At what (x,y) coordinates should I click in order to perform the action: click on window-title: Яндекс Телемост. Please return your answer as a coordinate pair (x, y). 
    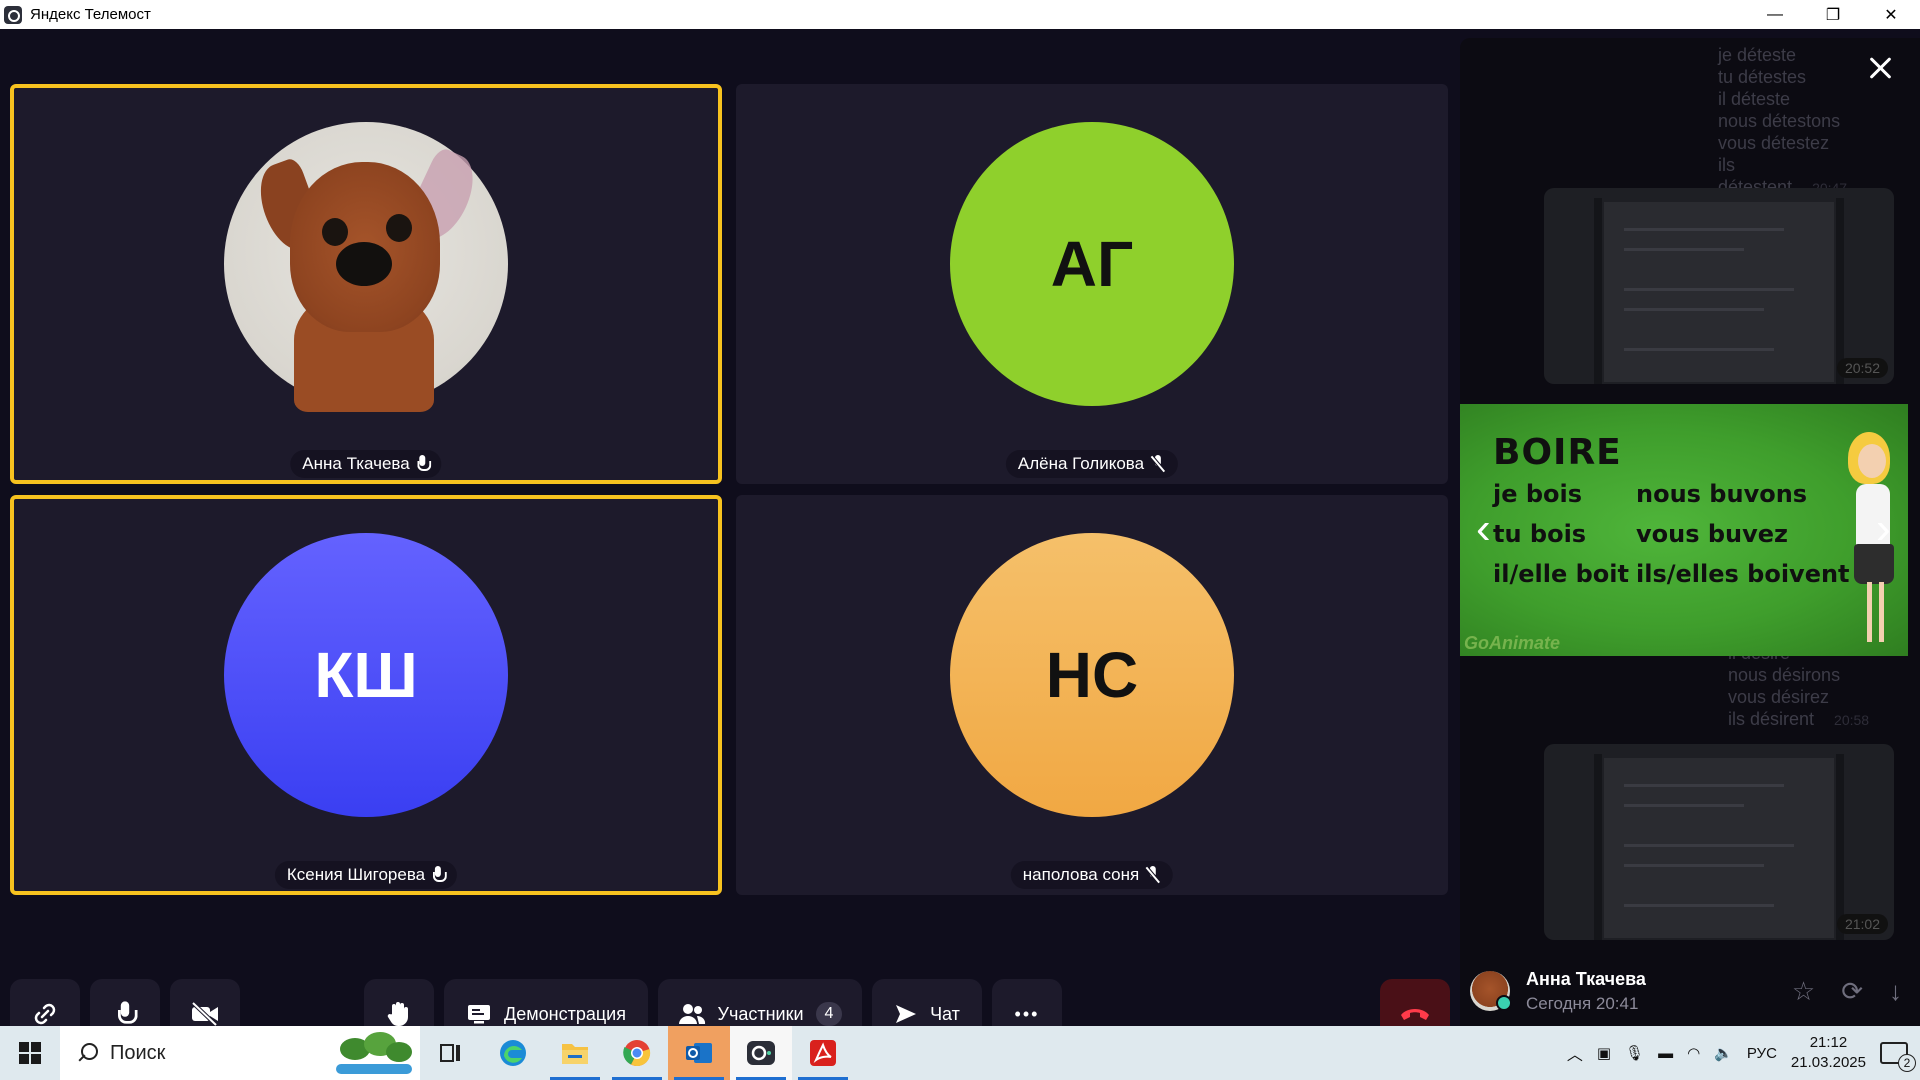
    Looking at the image, I should click on (90, 14).